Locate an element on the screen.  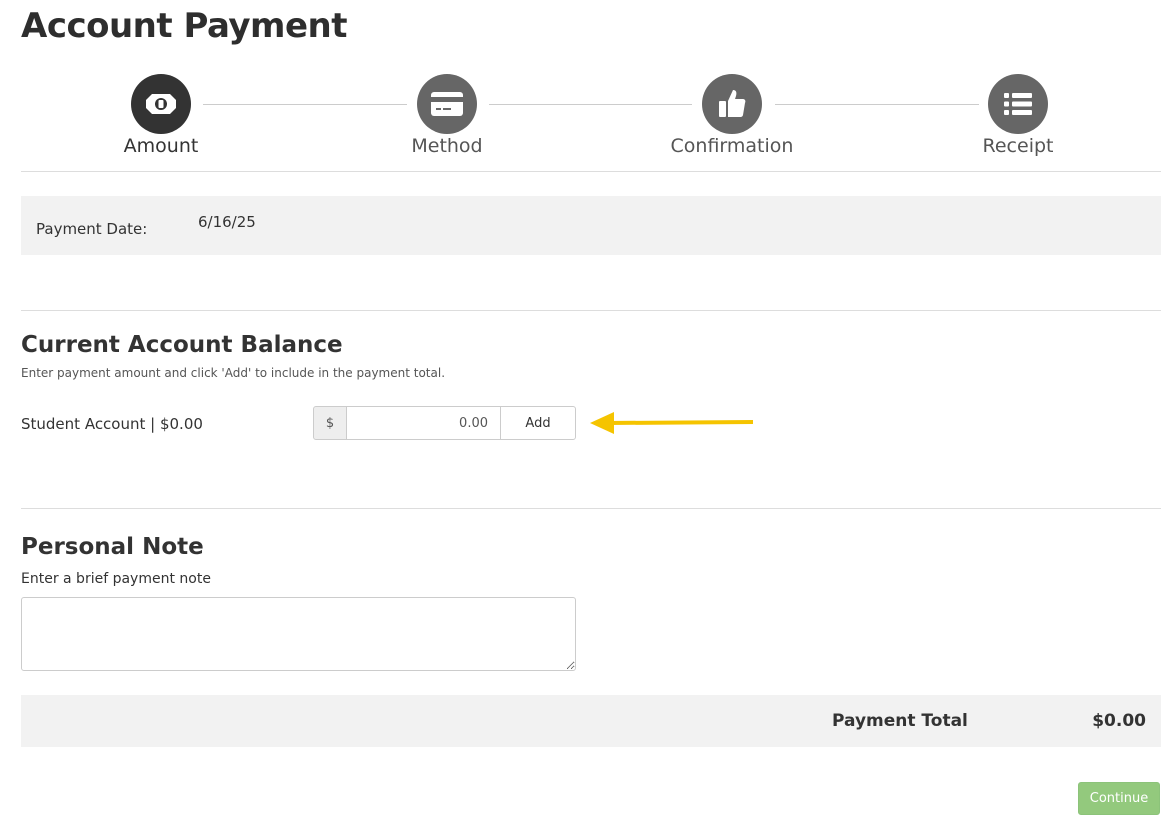
arrow-pointer-icon is located at coordinates (672, 423).